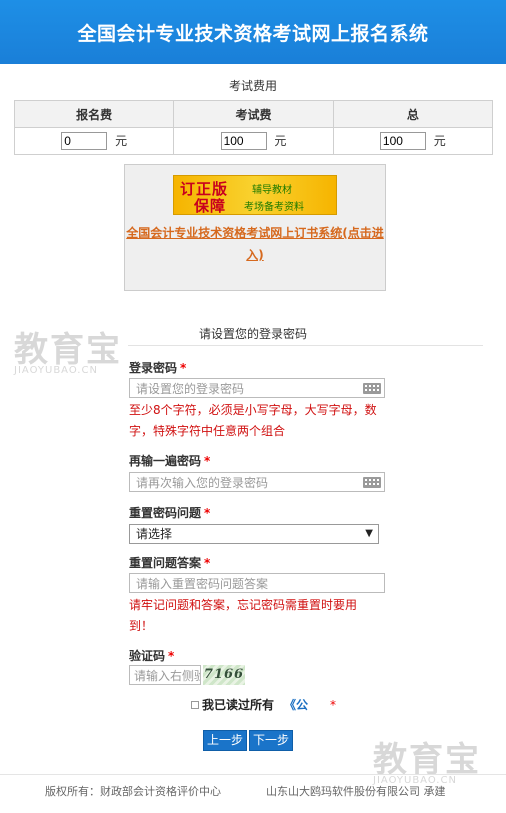 This screenshot has width=506, height=813. What do you see at coordinates (257, 388) in the screenshot?
I see `login-password-field: 请设置您的登录密码` at bounding box center [257, 388].